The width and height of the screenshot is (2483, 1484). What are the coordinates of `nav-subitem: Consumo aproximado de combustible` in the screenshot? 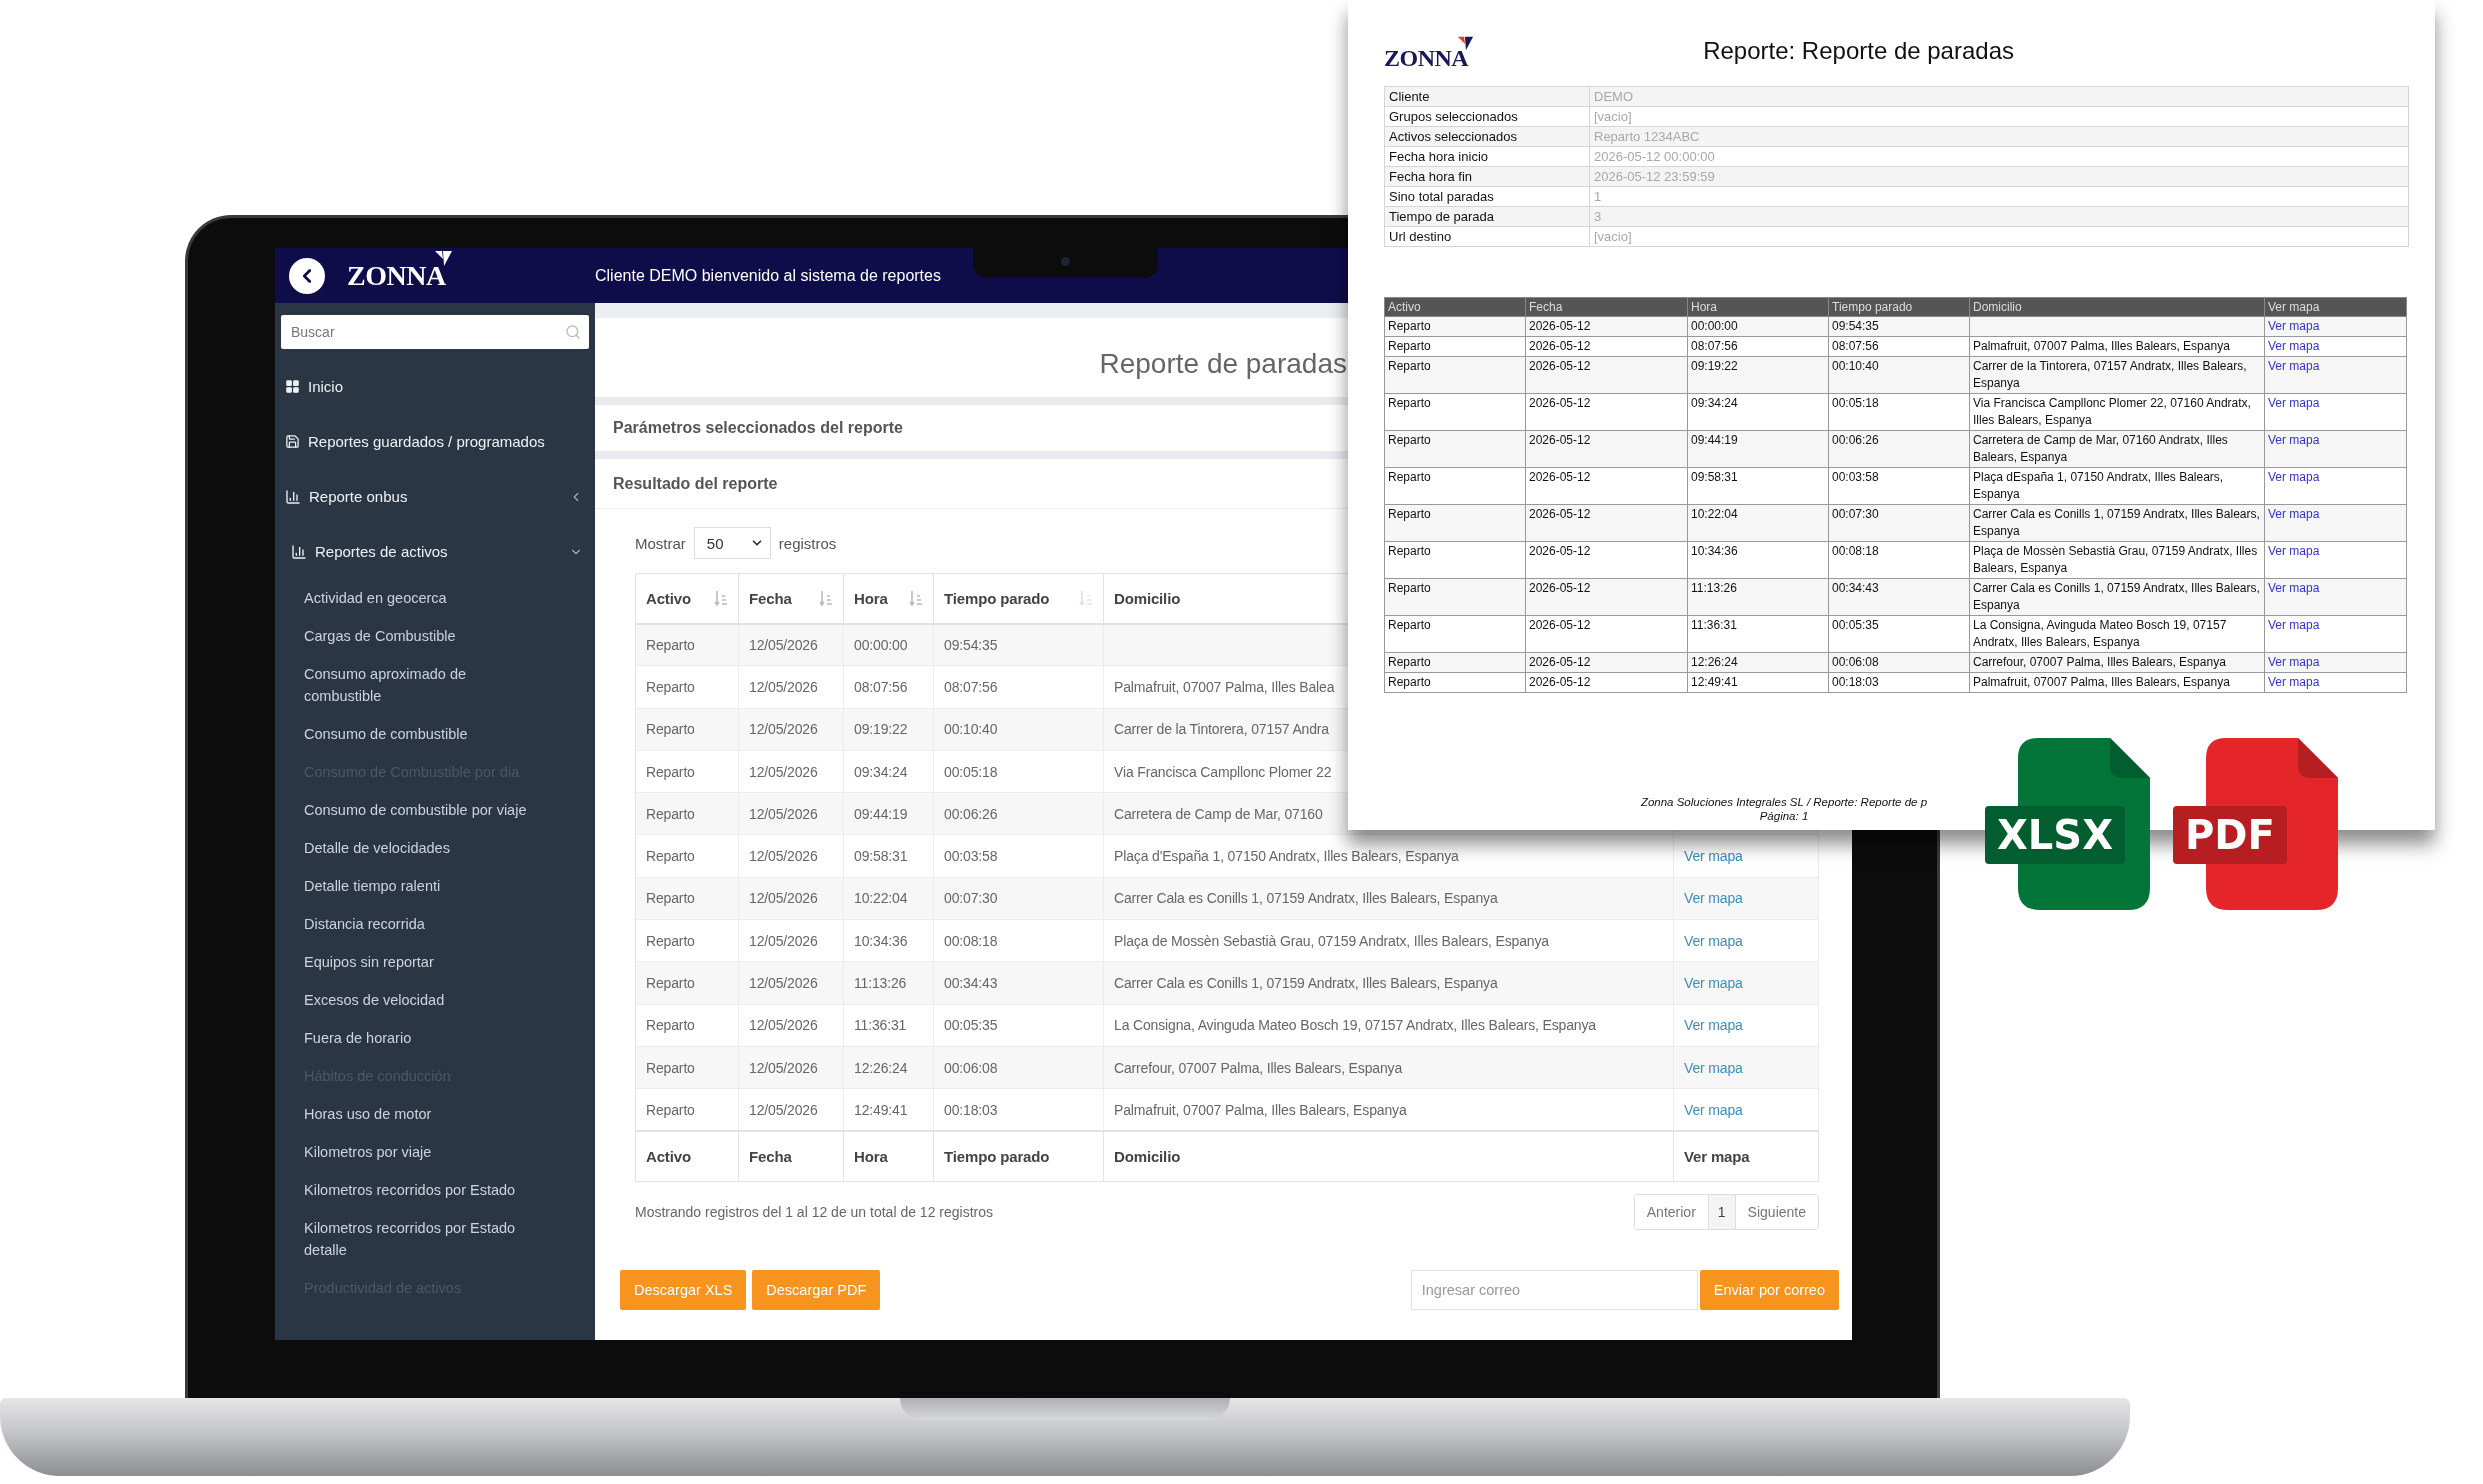 It's located at (411, 685).